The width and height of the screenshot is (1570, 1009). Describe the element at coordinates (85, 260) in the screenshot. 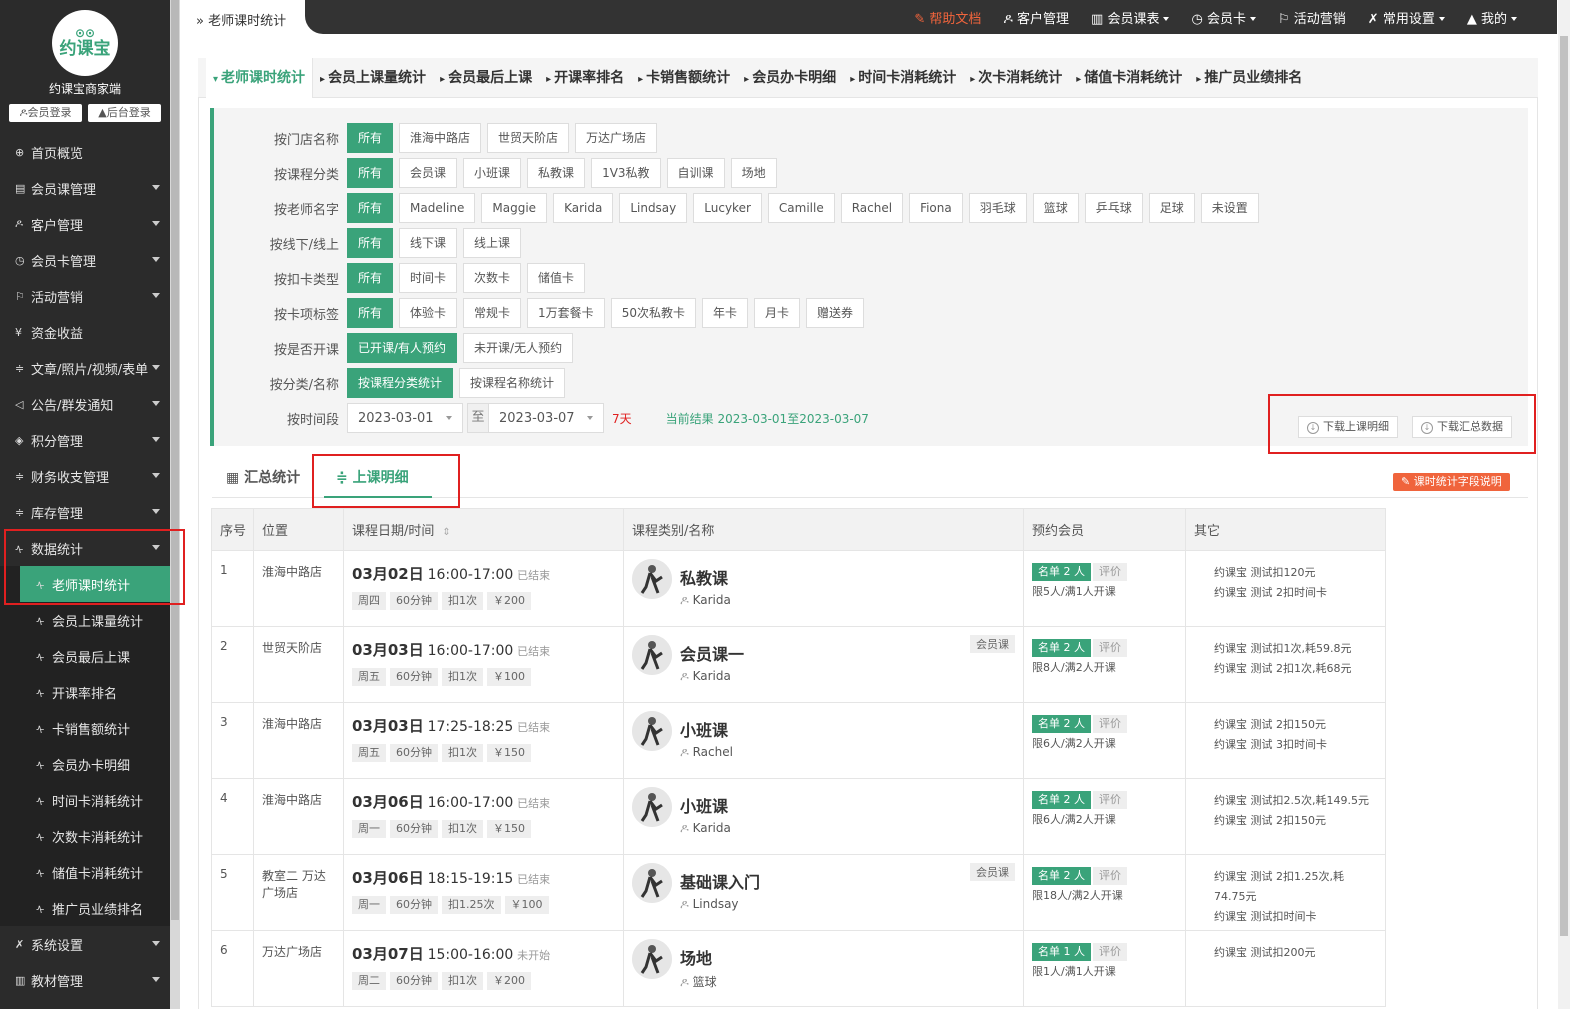

I see `sidebar-item-3: ◷ 会员卡管理` at that location.